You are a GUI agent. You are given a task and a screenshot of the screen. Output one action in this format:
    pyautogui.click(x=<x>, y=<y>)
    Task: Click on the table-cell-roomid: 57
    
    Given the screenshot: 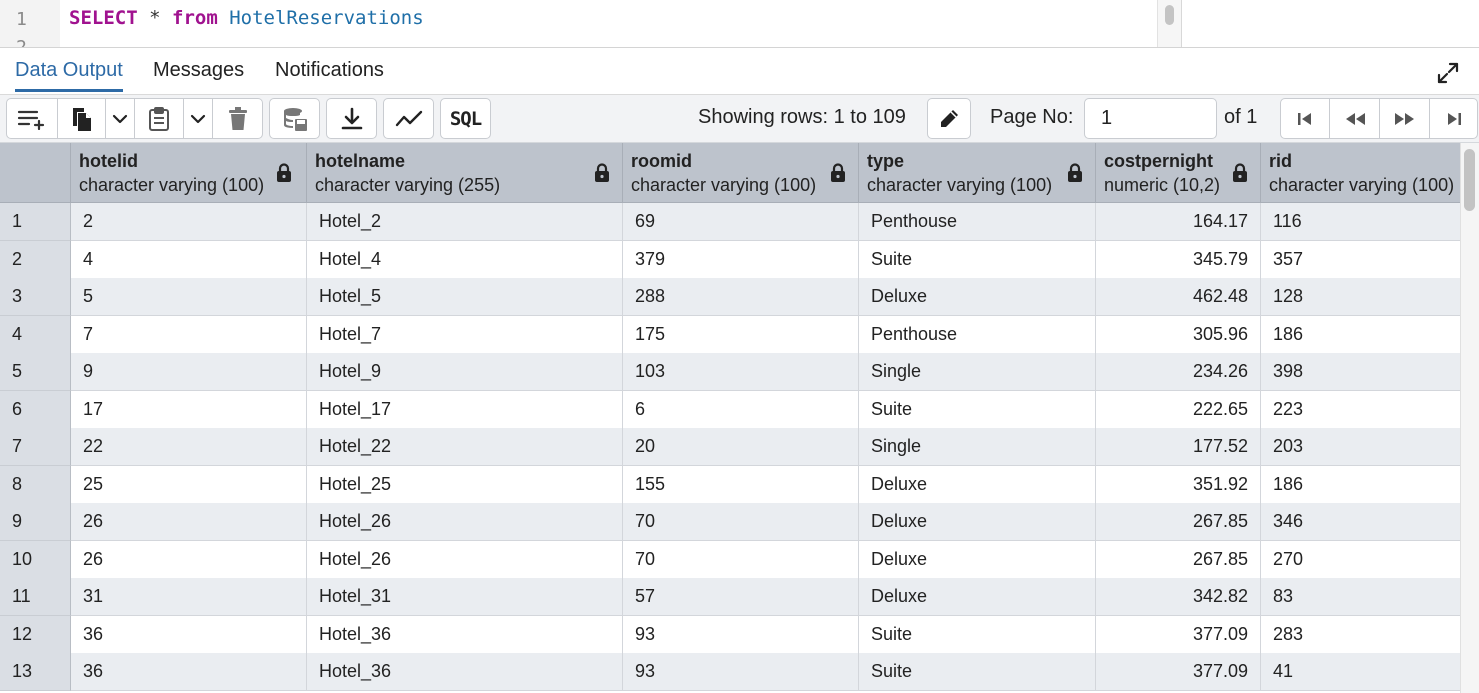 What is the action you would take?
    pyautogui.click(x=741, y=597)
    